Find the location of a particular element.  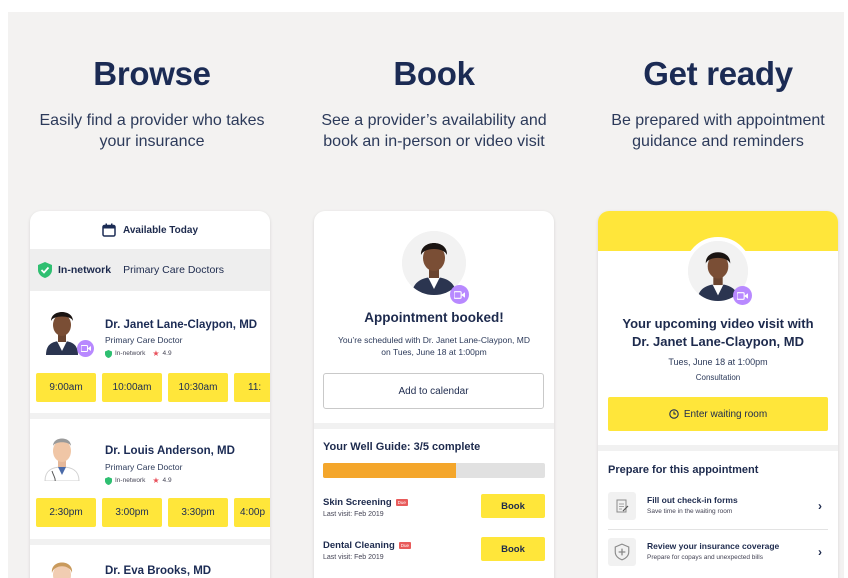

time-slots: 2:30pm 3:00pm 3:30pm 4:00p is located at coordinates (153, 512).